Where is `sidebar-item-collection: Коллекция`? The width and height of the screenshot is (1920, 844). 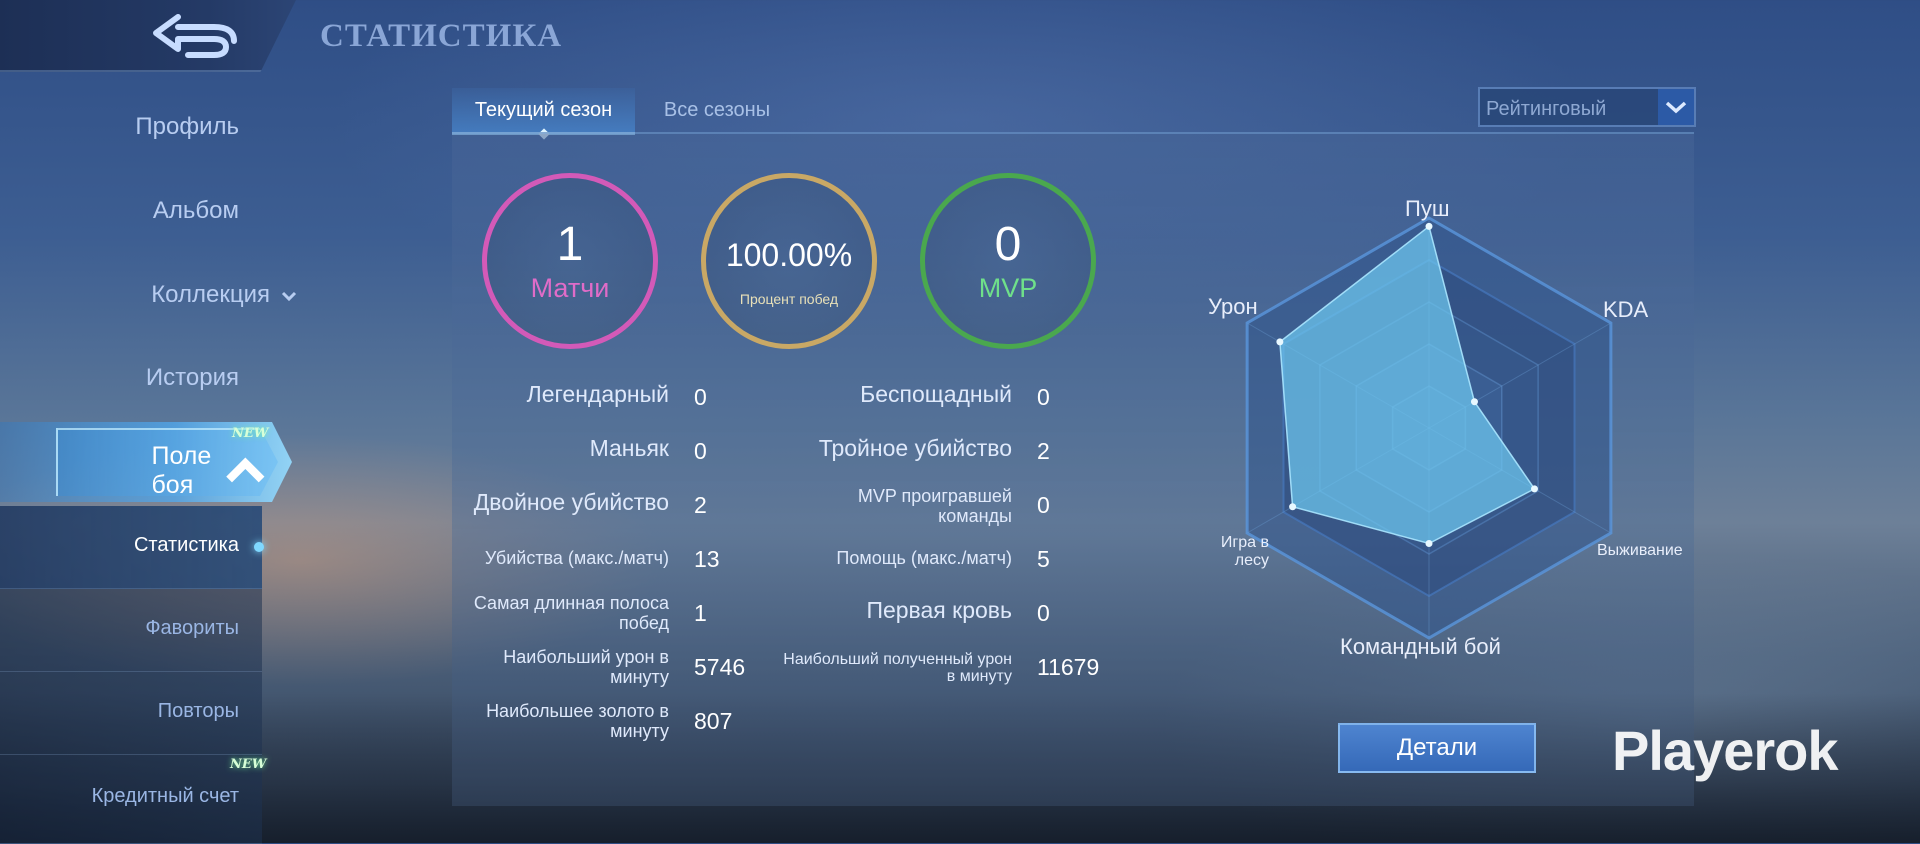 sidebar-item-collection: Коллекция is located at coordinates (224, 295).